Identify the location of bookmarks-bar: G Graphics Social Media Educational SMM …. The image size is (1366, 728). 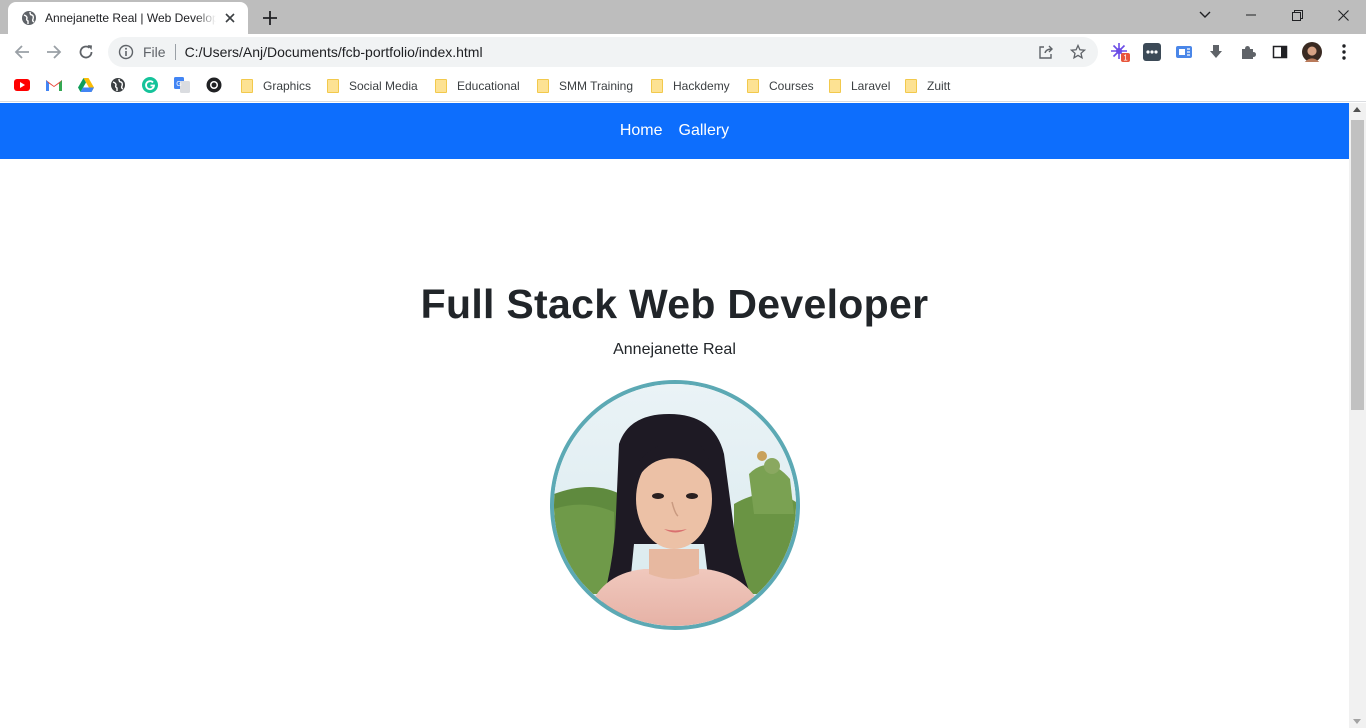
(683, 86).